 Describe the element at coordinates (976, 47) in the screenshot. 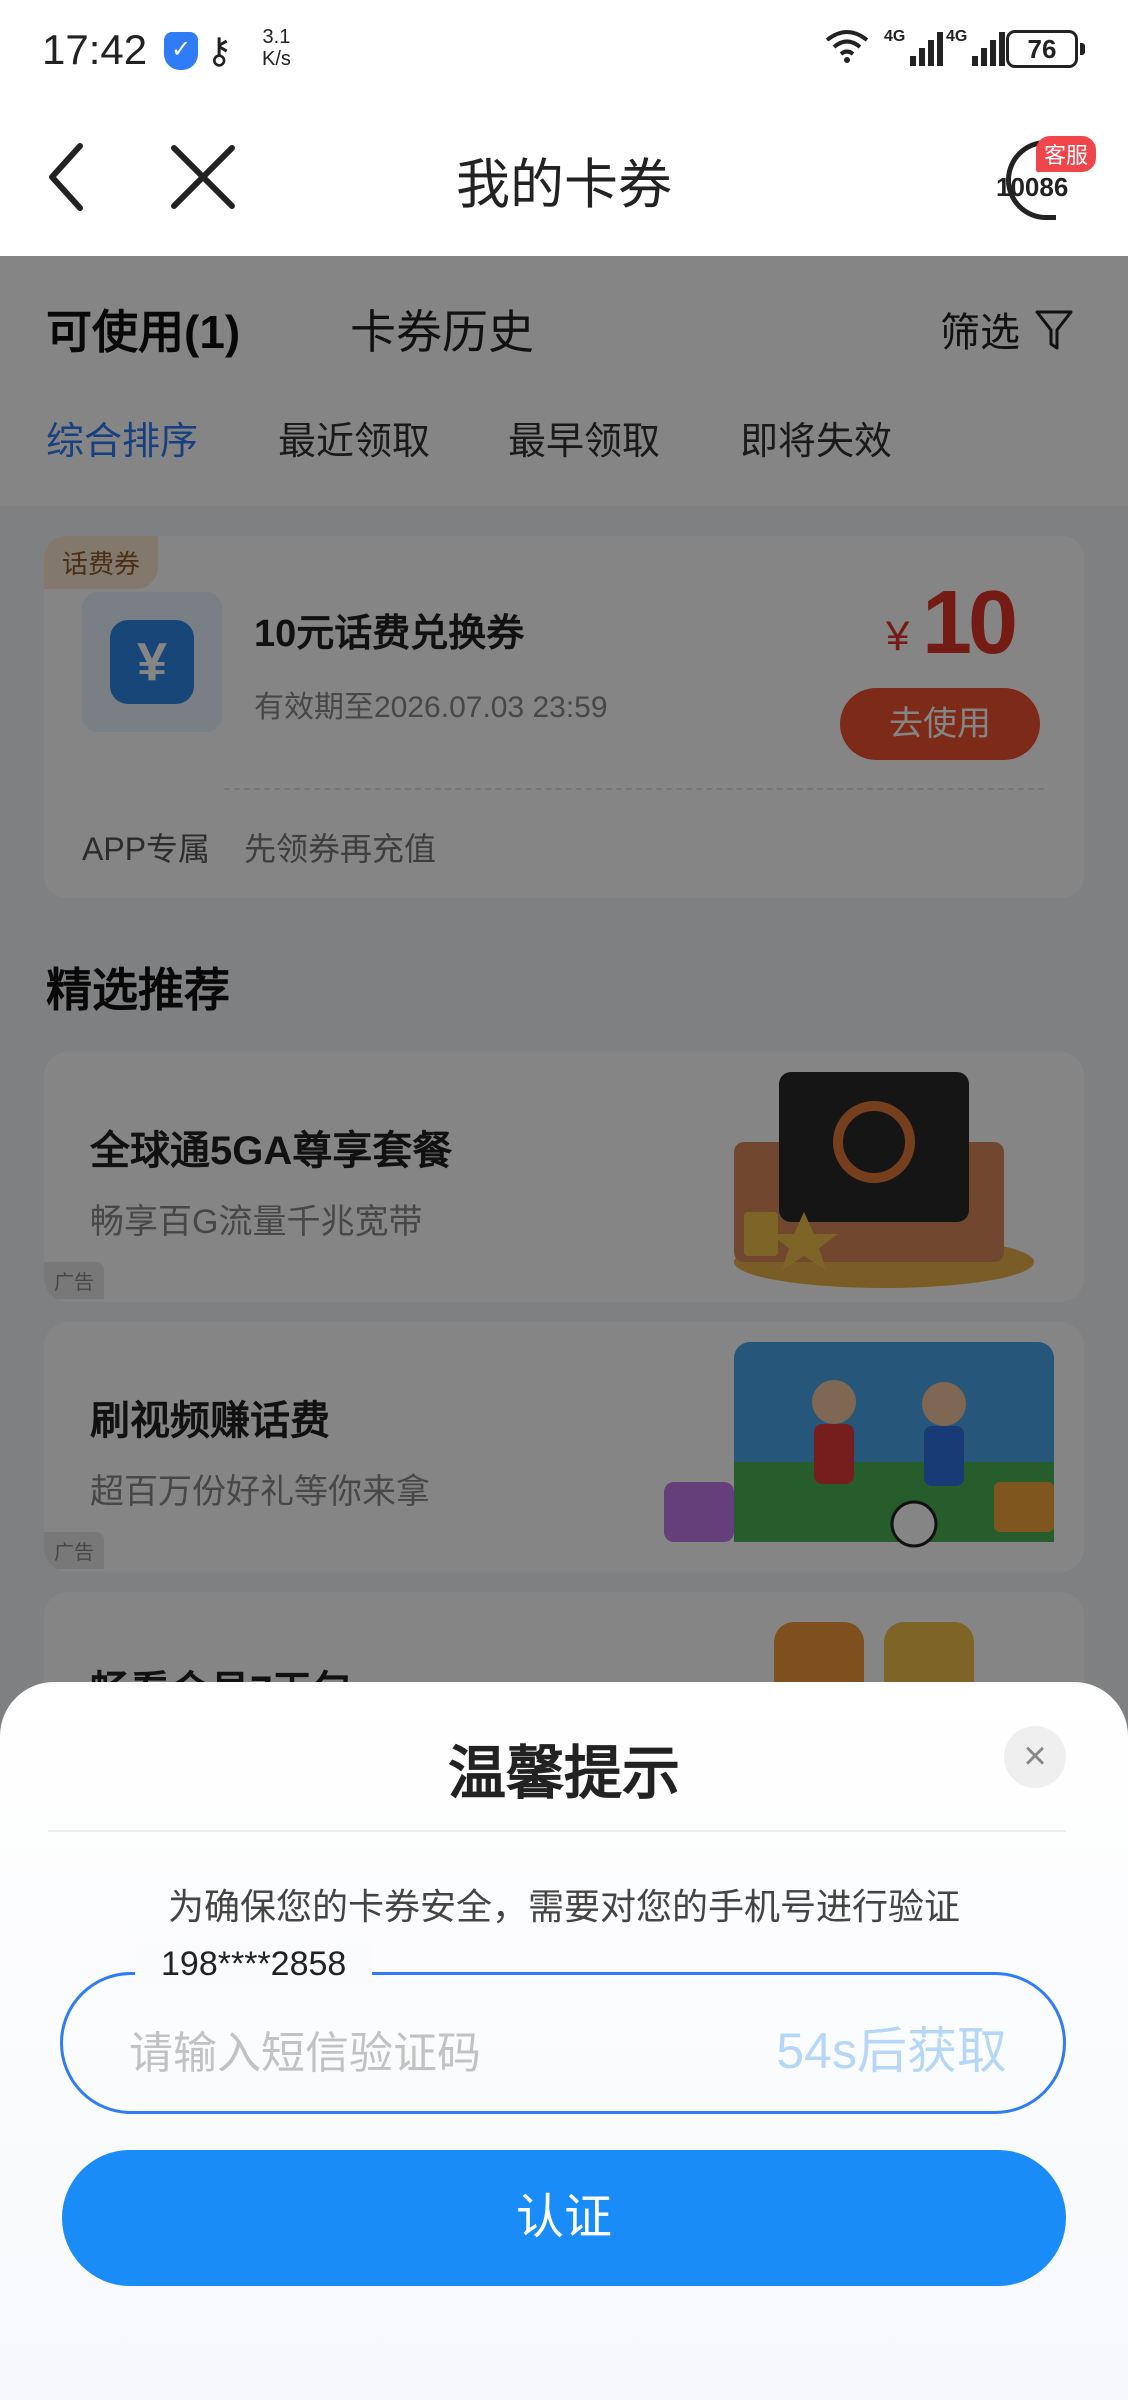

I see `signal-icon-2: 4G` at that location.